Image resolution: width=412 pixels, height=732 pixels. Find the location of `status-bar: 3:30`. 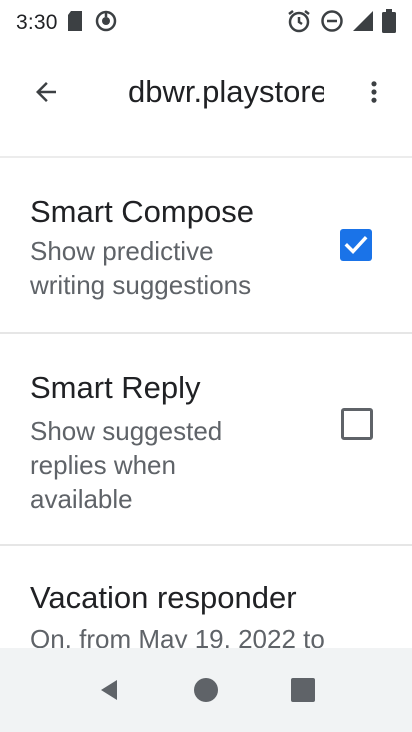

status-bar: 3:30 is located at coordinates (206, 23).